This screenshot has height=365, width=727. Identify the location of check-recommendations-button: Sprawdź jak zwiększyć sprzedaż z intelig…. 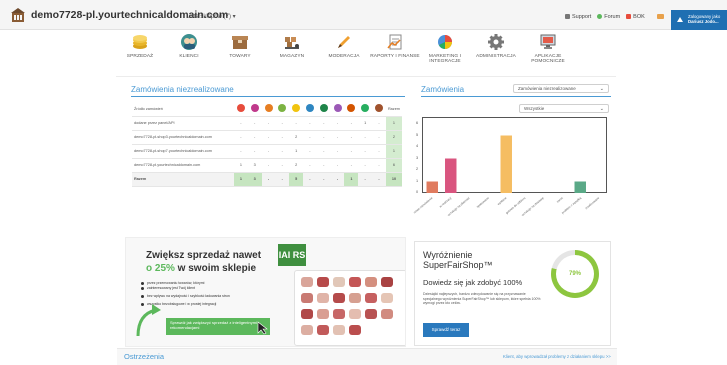
(218, 326).